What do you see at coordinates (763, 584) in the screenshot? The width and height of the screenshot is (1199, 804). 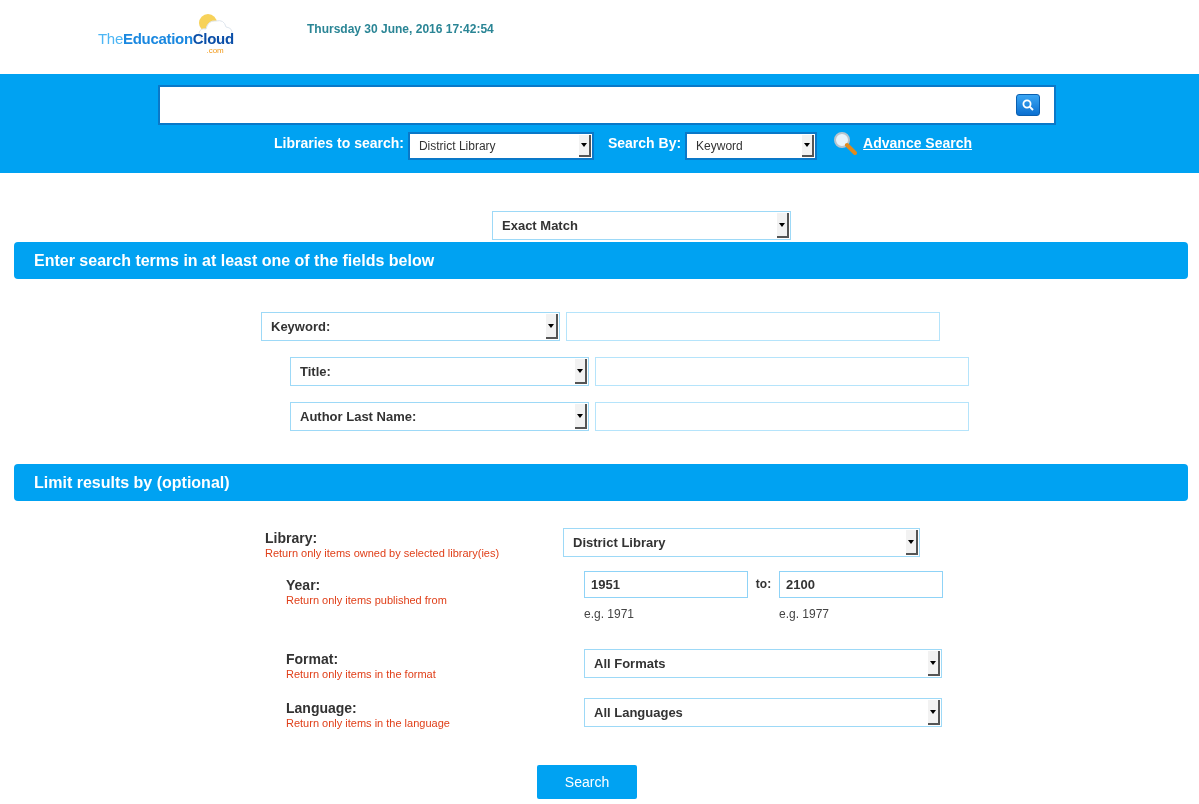 I see `range-separator: to:` at bounding box center [763, 584].